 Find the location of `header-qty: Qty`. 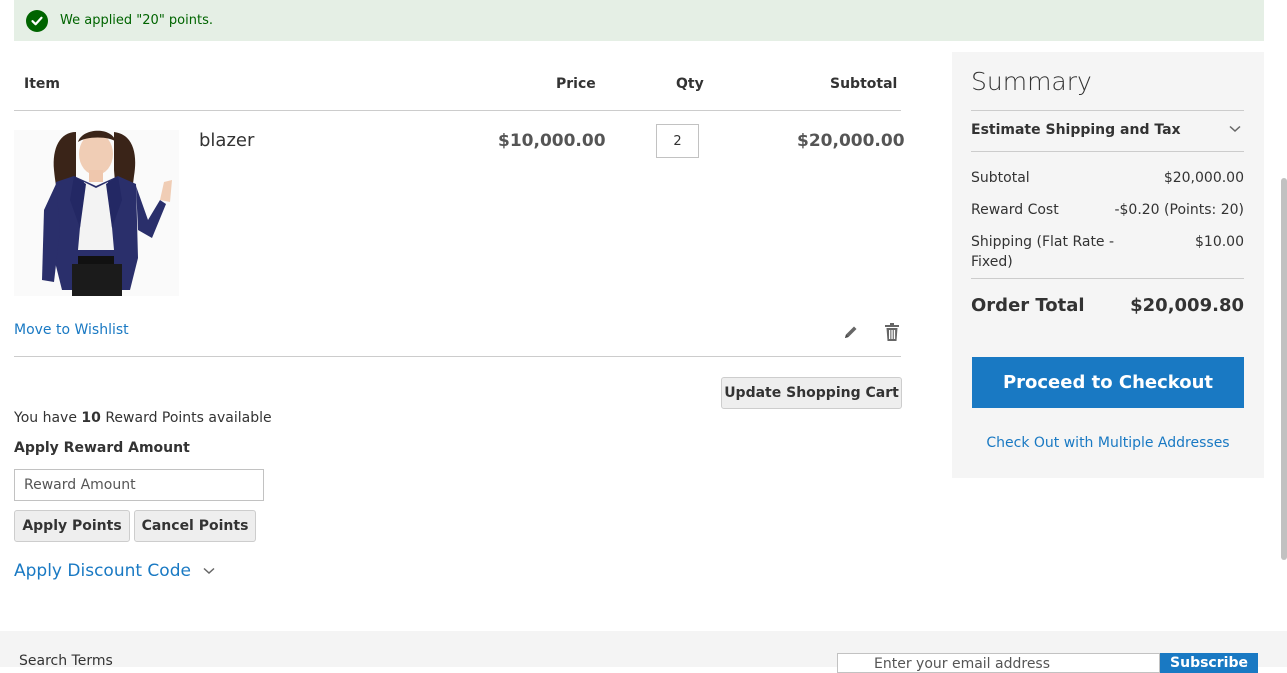

header-qty: Qty is located at coordinates (690, 84).